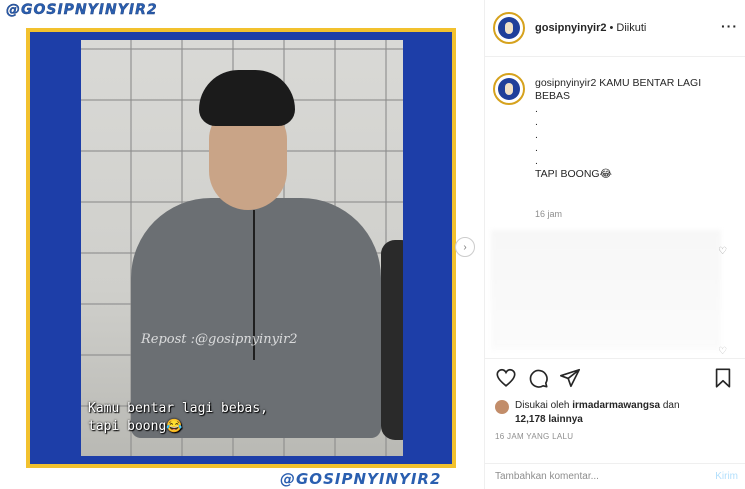 The image size is (745, 489). I want to click on caption-username: gosipnyinyir2, so click(565, 83).